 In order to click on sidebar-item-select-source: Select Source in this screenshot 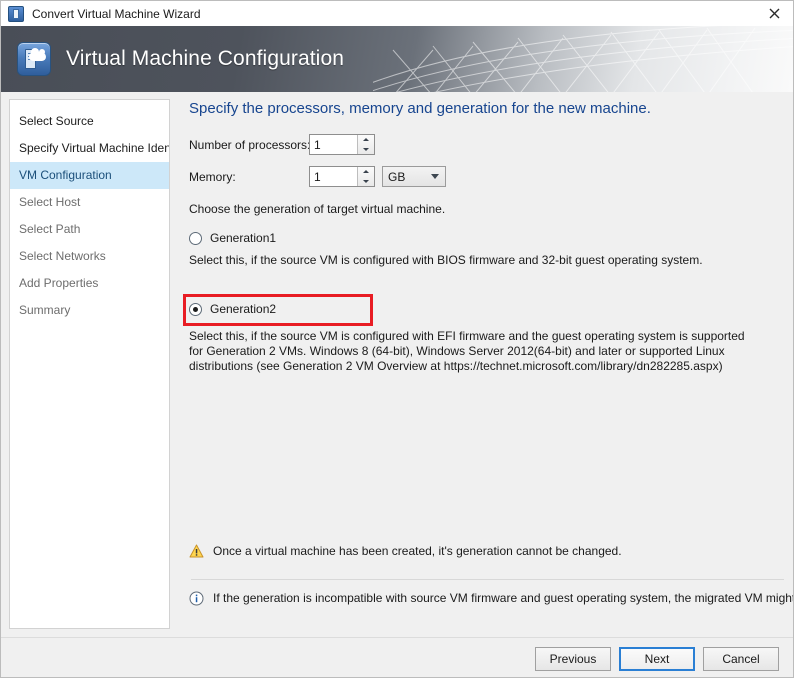, I will do `click(89, 121)`.